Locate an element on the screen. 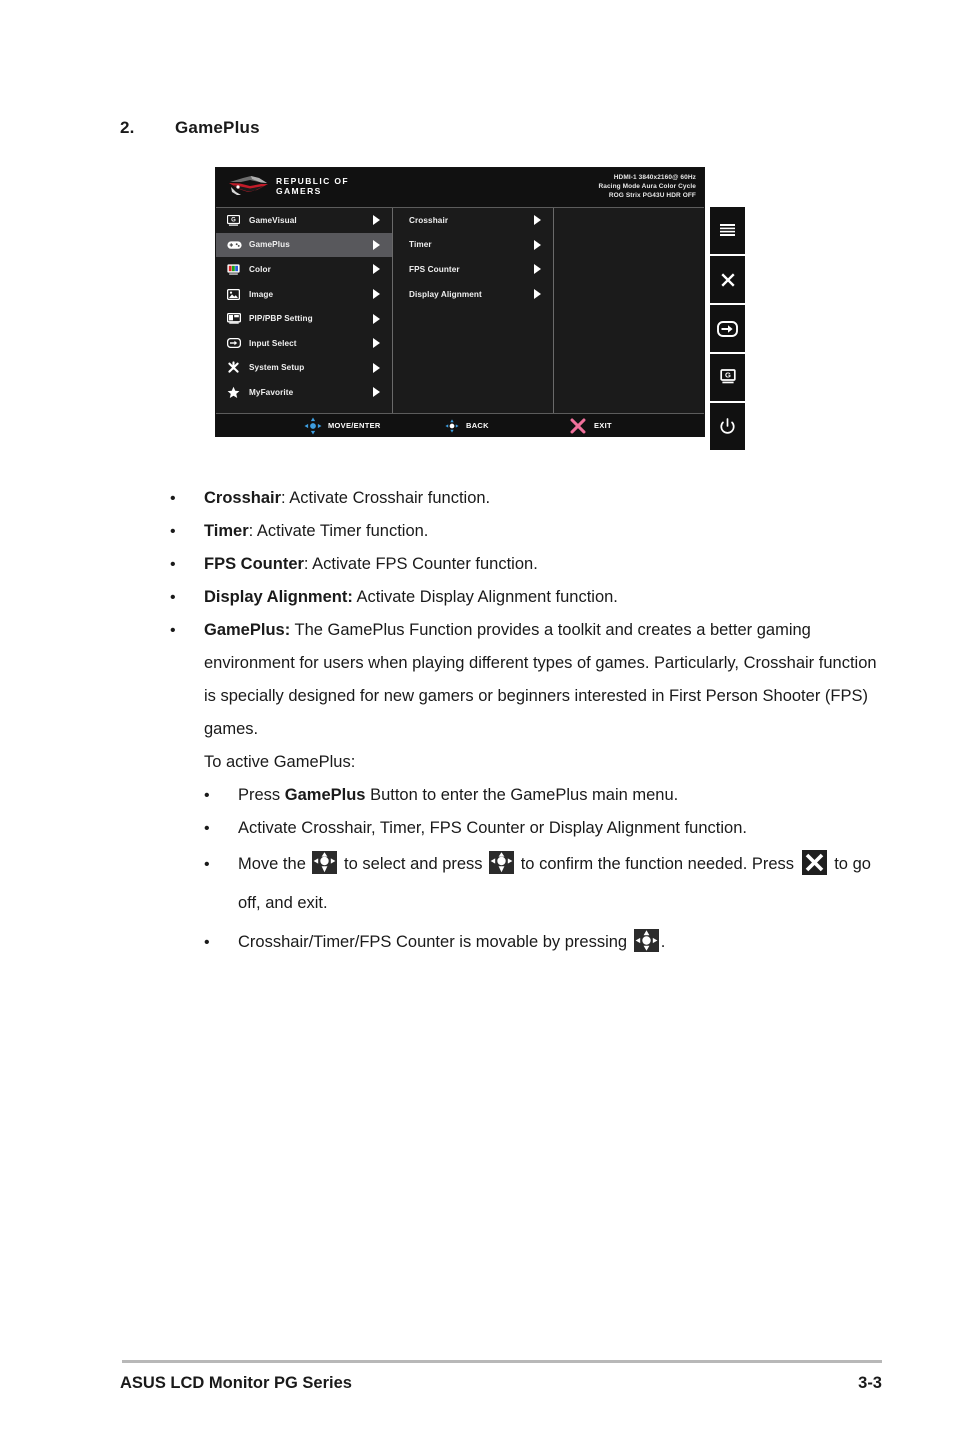  system-setup-icon is located at coordinates (238, 367).